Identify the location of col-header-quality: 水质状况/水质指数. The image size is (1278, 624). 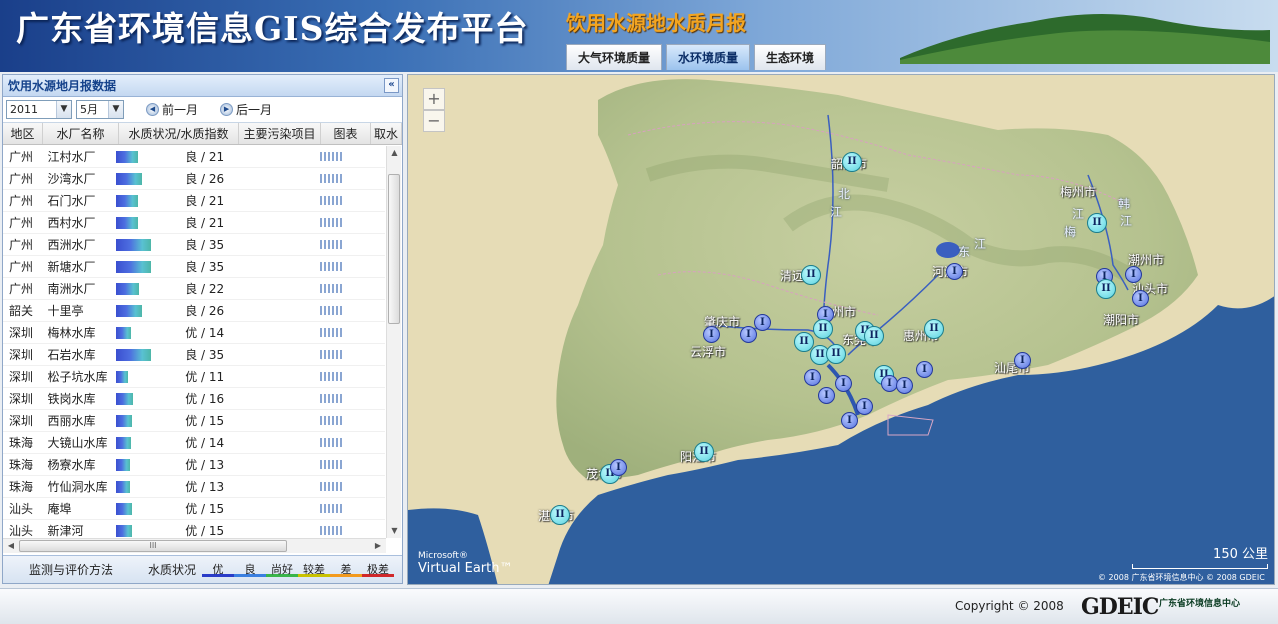
(179, 133).